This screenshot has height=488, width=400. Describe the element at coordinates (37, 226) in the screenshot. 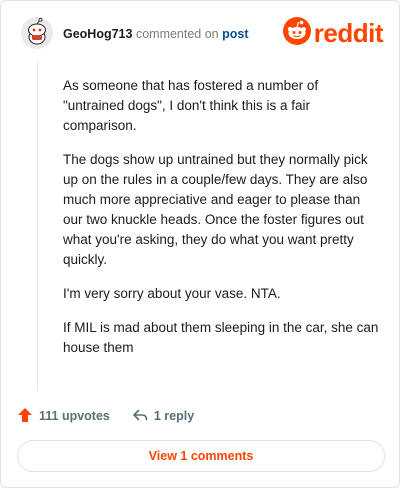

I see `thread-line` at that location.